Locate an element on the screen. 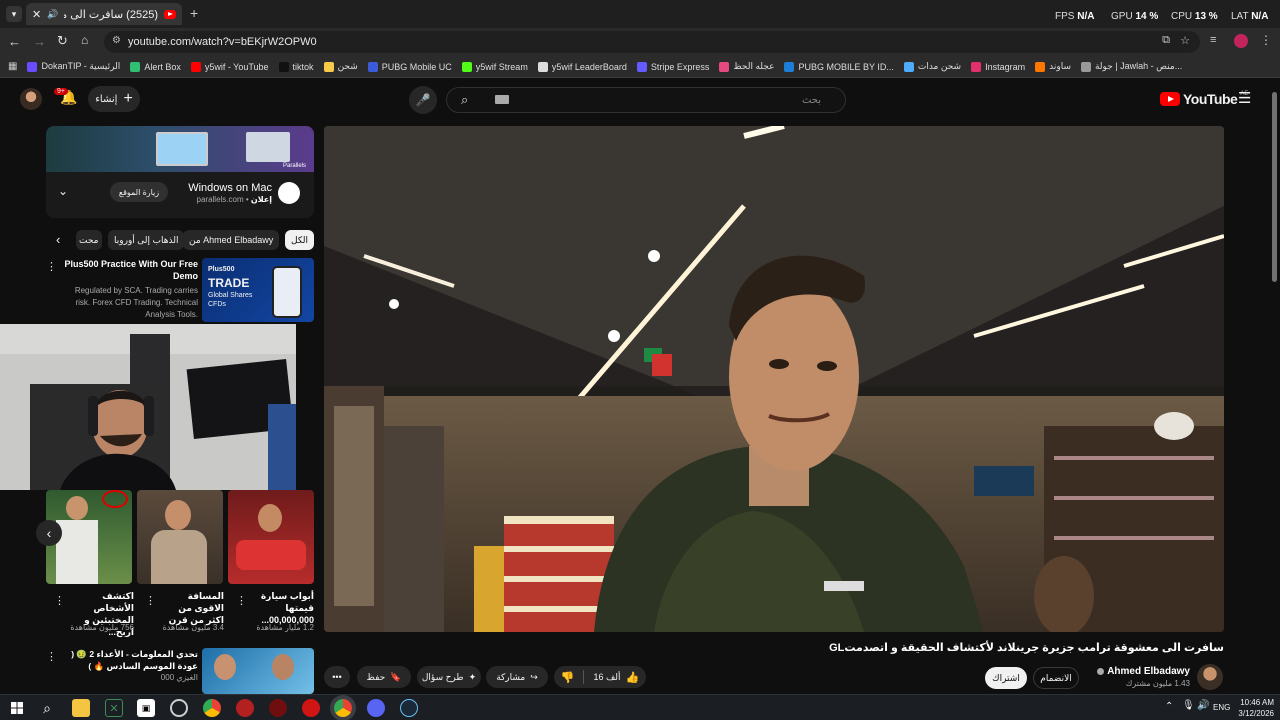 The image size is (1280, 720). reload-icon: ↻ is located at coordinates (62, 41).